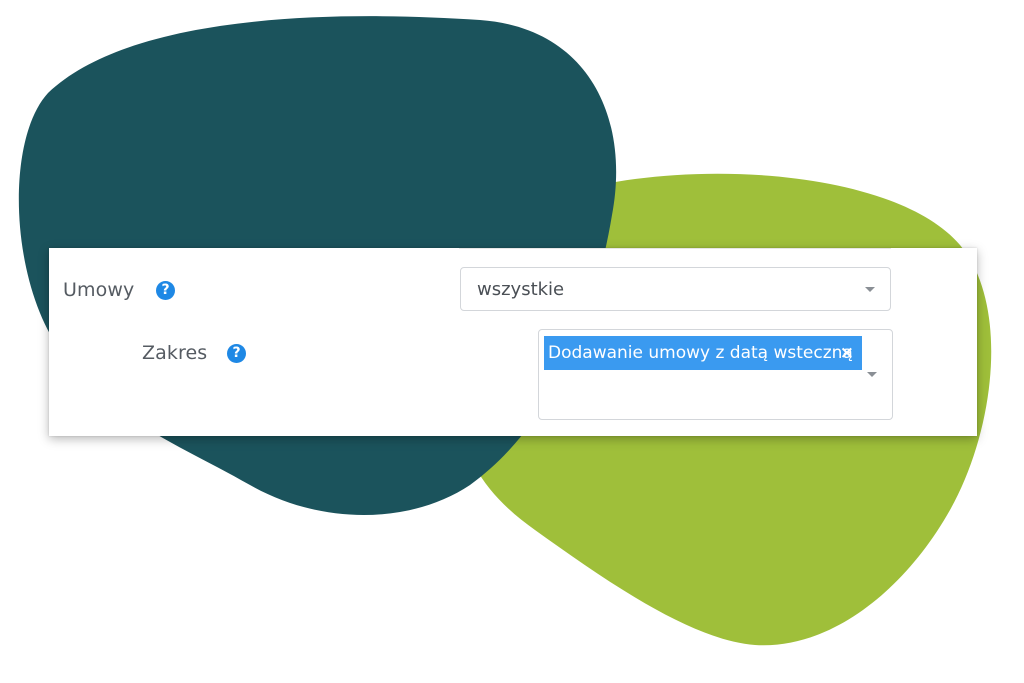 Image resolution: width=1024 pixels, height=683 pixels. I want to click on selected-tag: Dodawanie umowy z datą wsteczną ×, so click(703, 353).